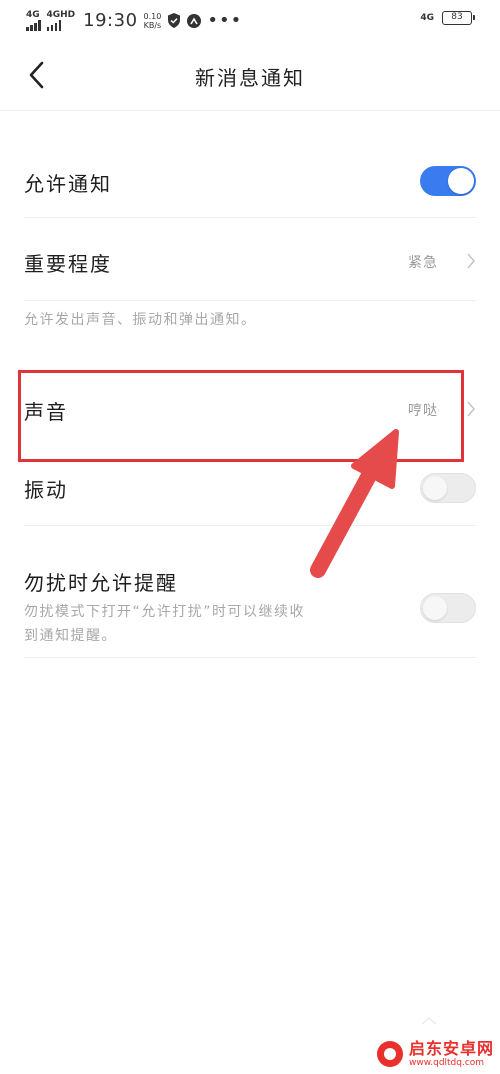 This screenshot has width=500, height=1074. I want to click on watermark: 启东安卓网 www.qdltdq.com, so click(435, 1054).